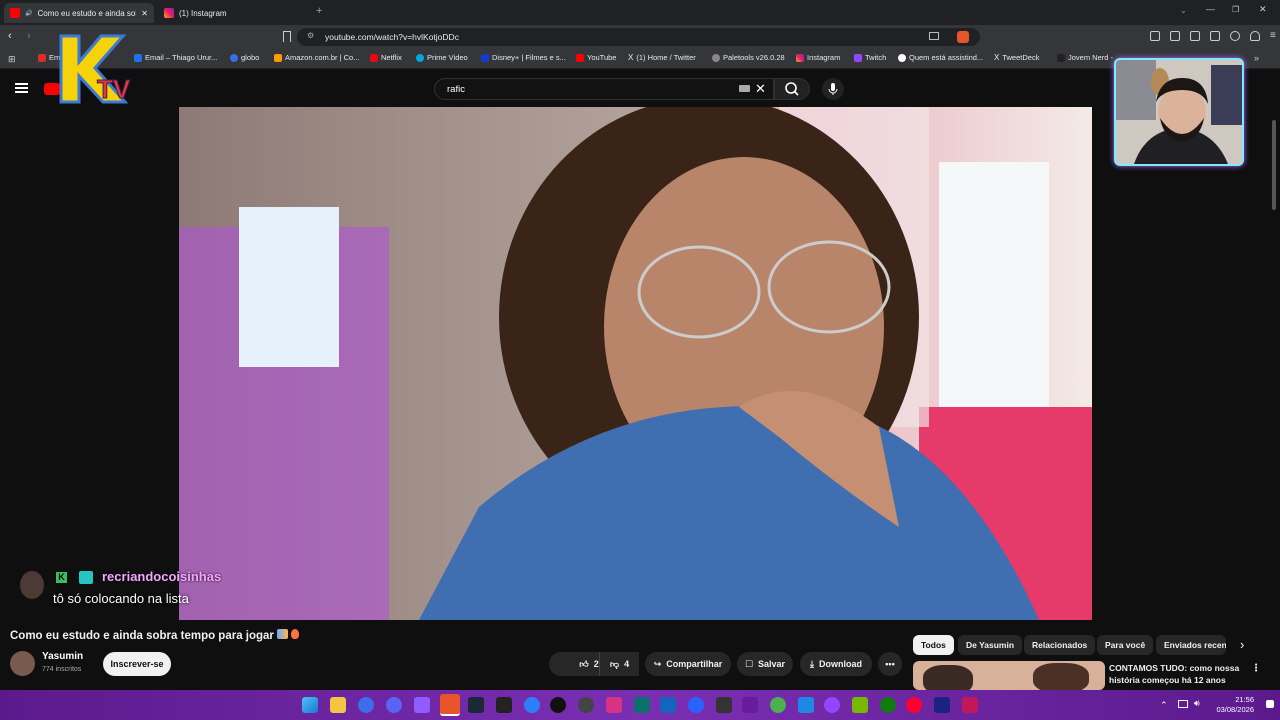  I want to click on recommended-thumbnail, so click(1009, 675).